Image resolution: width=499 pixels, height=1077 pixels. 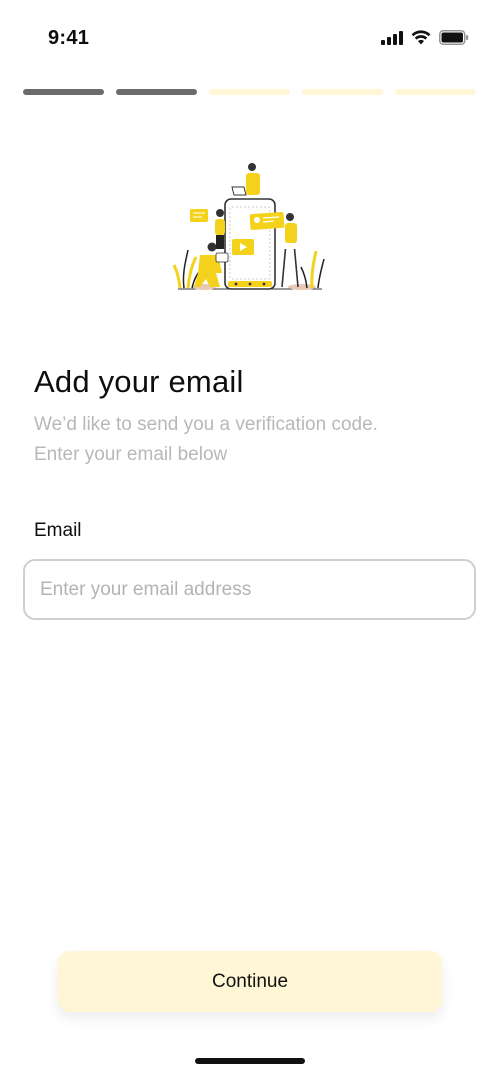 What do you see at coordinates (454, 37) in the screenshot?
I see `battery-icon` at bounding box center [454, 37].